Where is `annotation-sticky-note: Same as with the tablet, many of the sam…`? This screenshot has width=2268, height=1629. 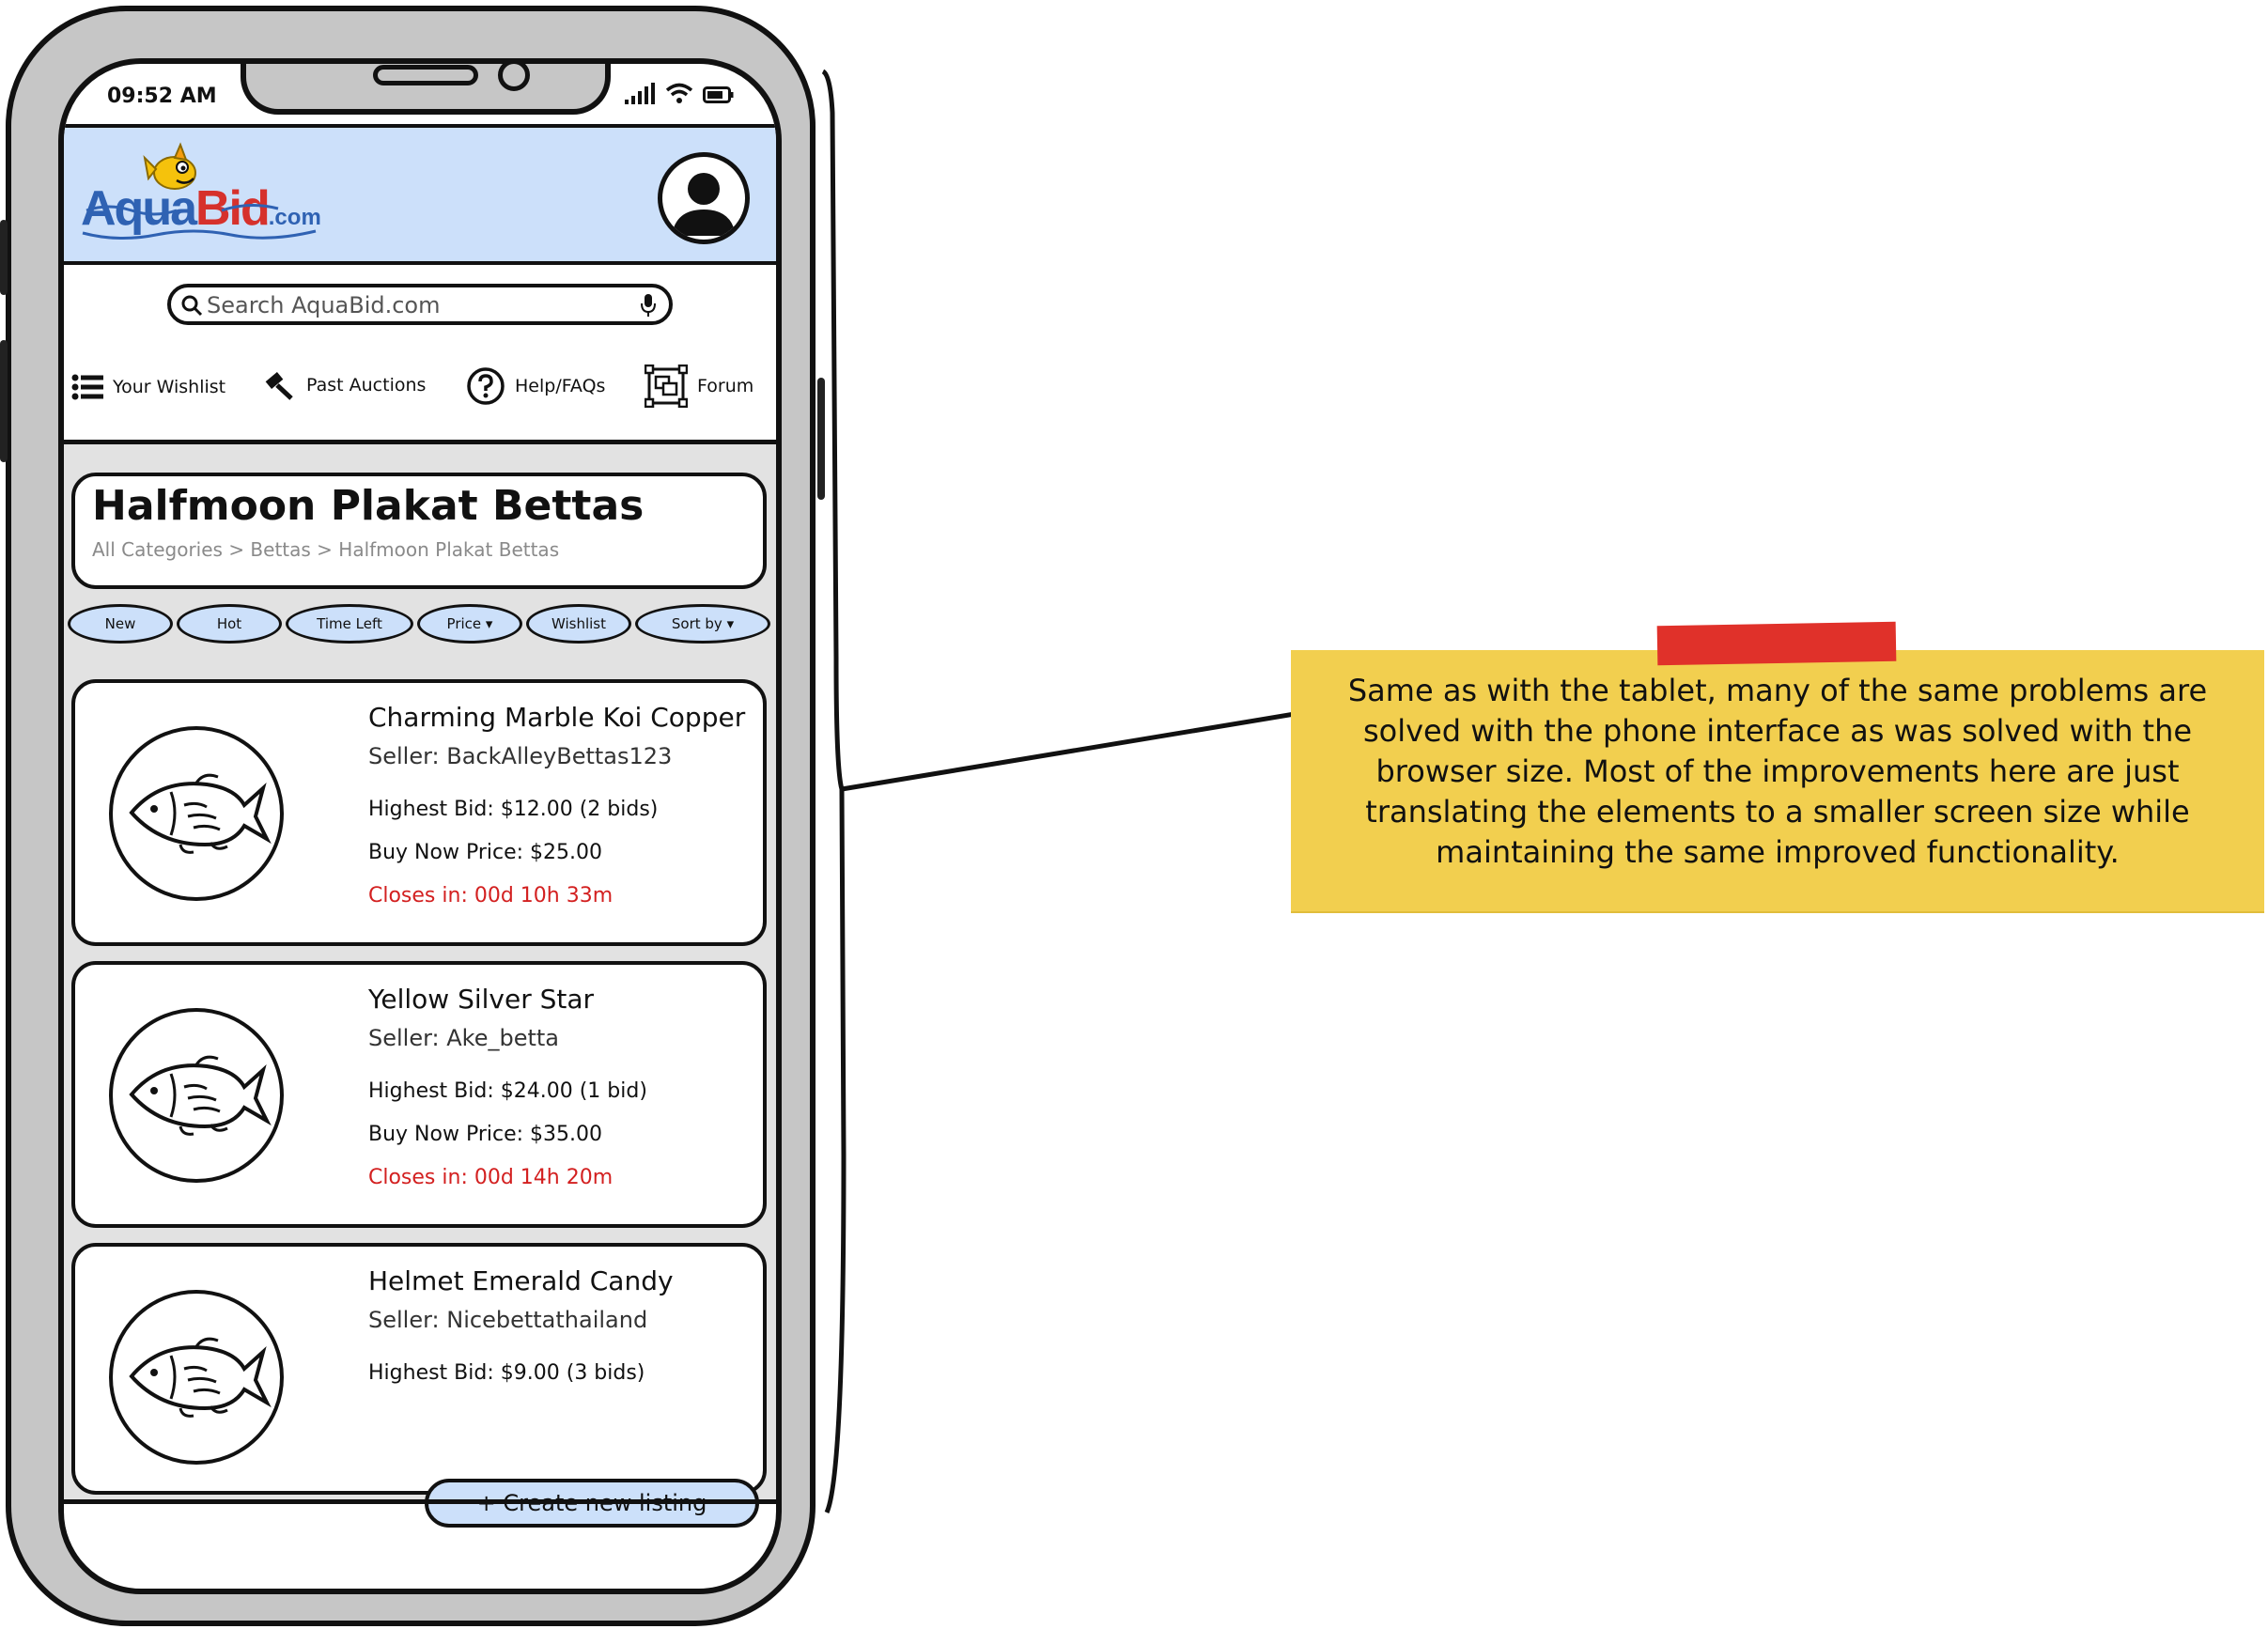 annotation-sticky-note: Same as with the tablet, many of the sam… is located at coordinates (1777, 780).